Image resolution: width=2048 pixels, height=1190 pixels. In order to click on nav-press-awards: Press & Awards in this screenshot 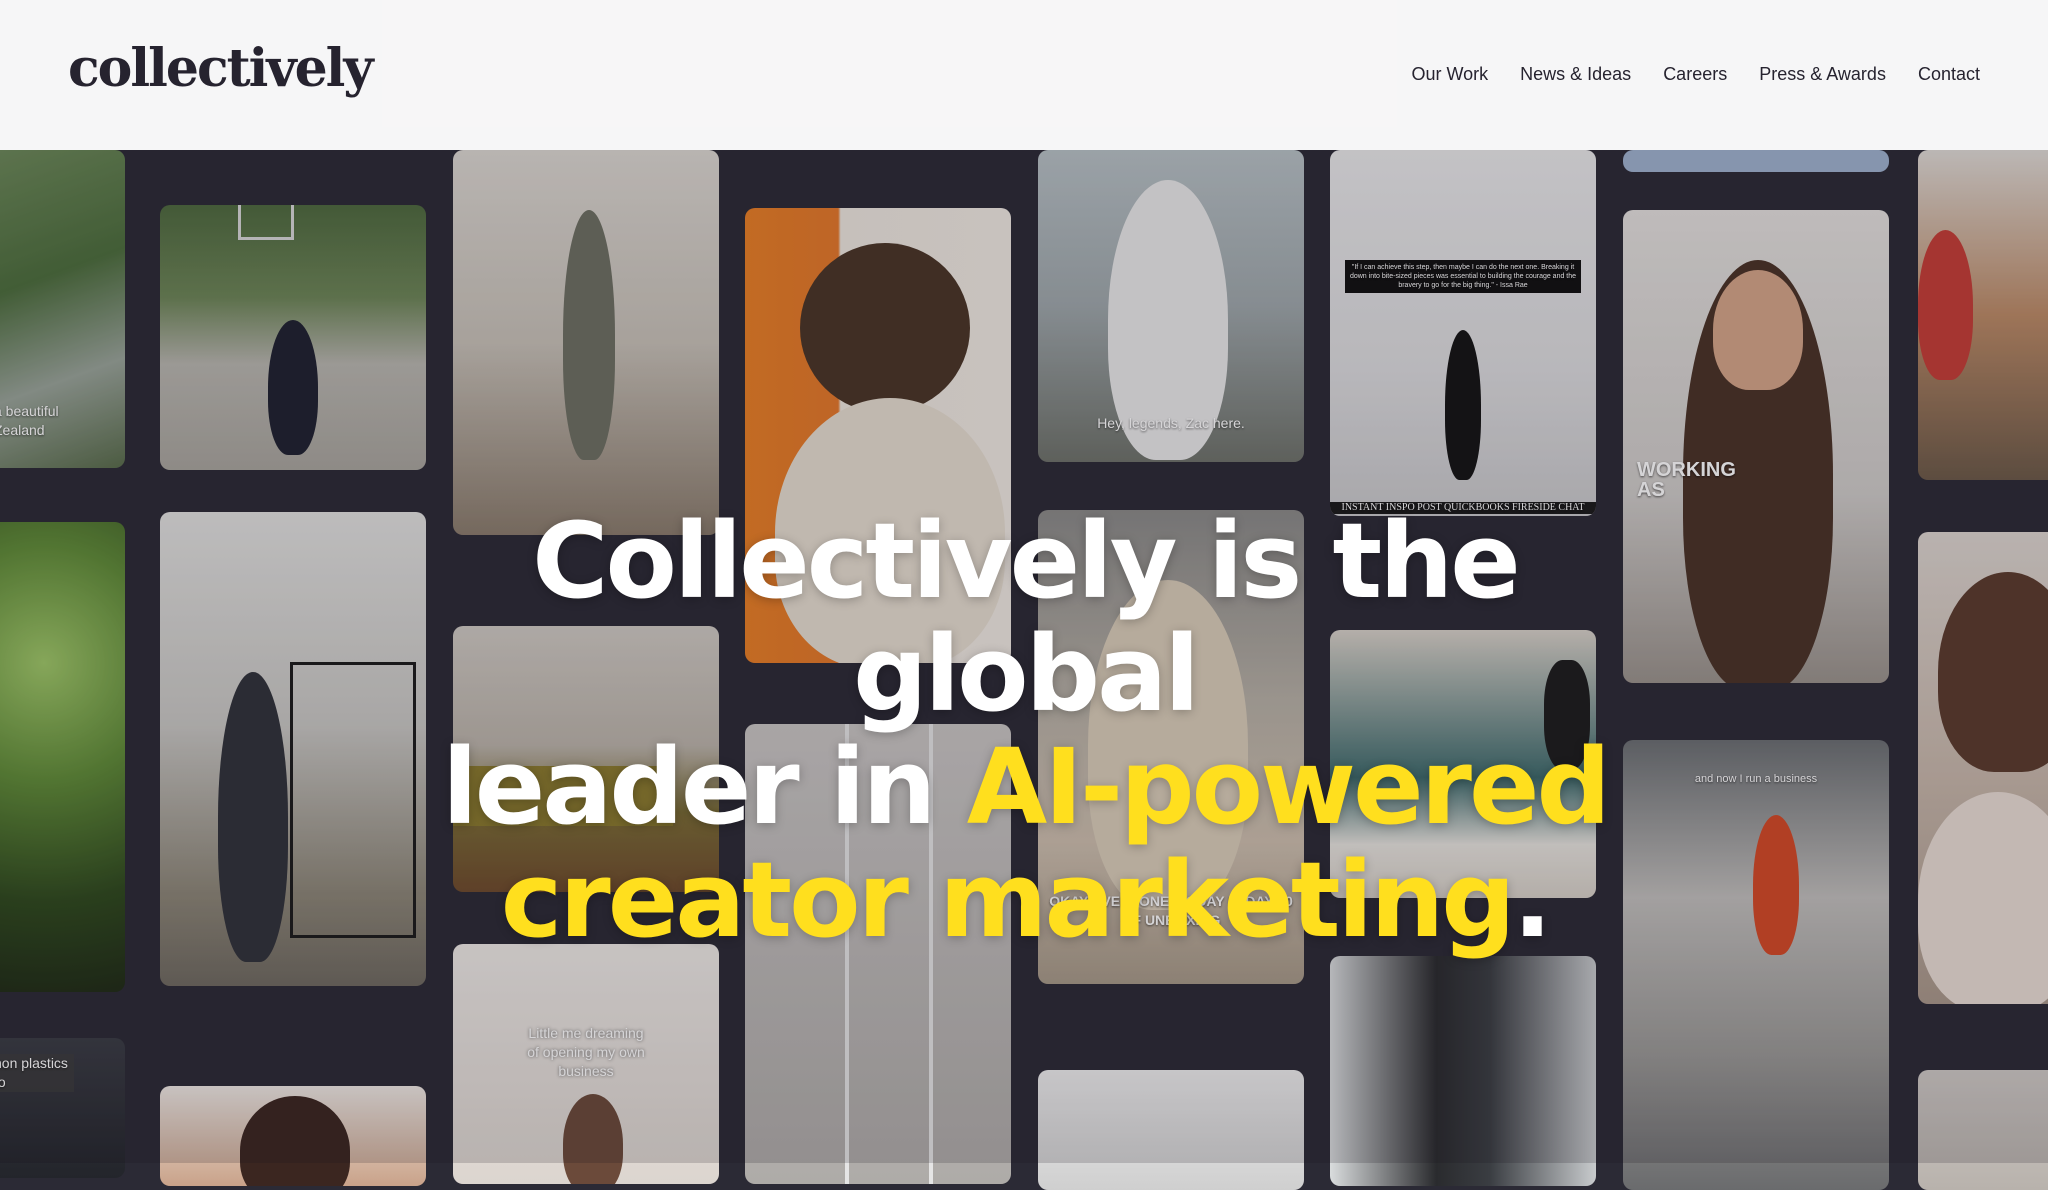, I will do `click(1822, 74)`.